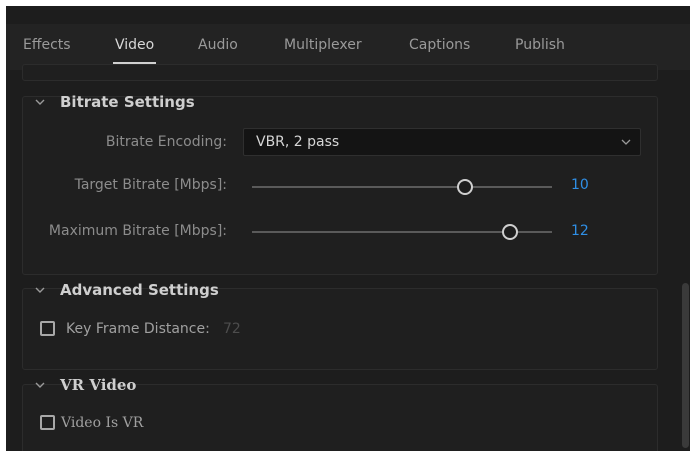 The width and height of the screenshot is (690, 451). I want to click on advanced-settings-header: Advanced Settings, so click(126, 290).